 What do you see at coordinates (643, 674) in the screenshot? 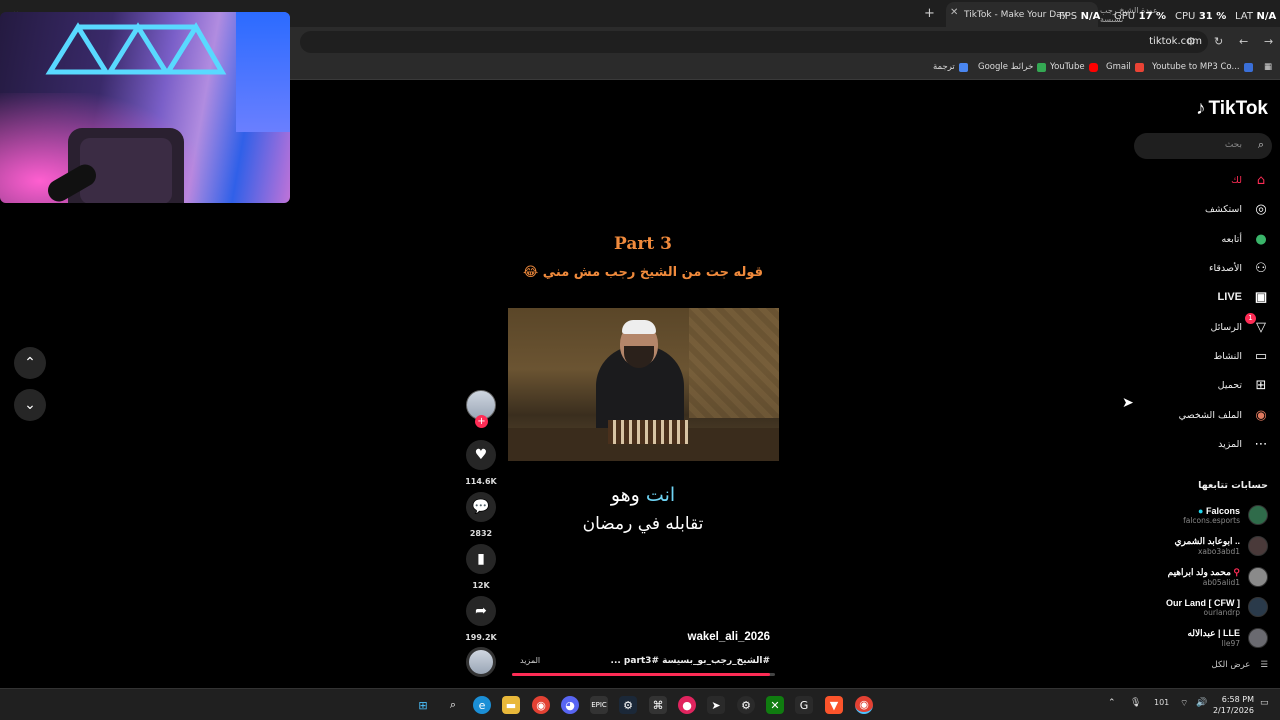
I see `video-progress-bar` at bounding box center [643, 674].